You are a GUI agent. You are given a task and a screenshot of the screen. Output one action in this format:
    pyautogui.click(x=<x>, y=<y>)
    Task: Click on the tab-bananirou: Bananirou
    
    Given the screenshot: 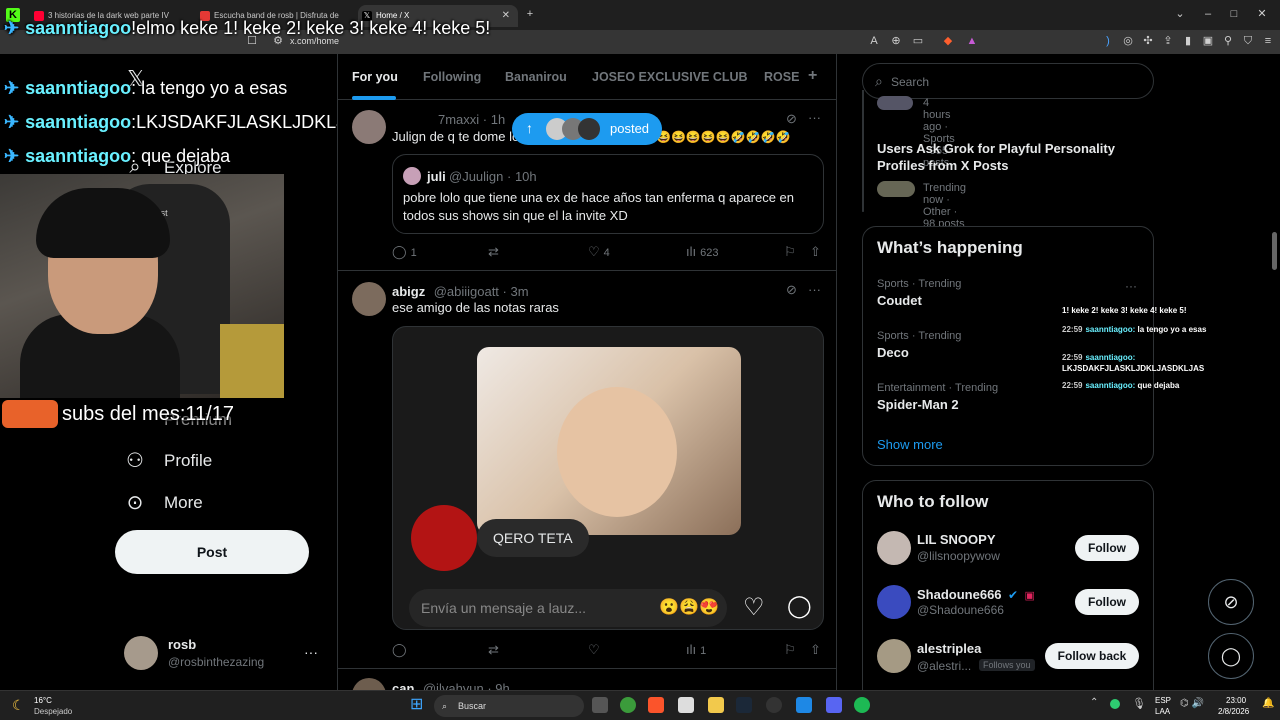 What is the action you would take?
    pyautogui.click(x=536, y=77)
    